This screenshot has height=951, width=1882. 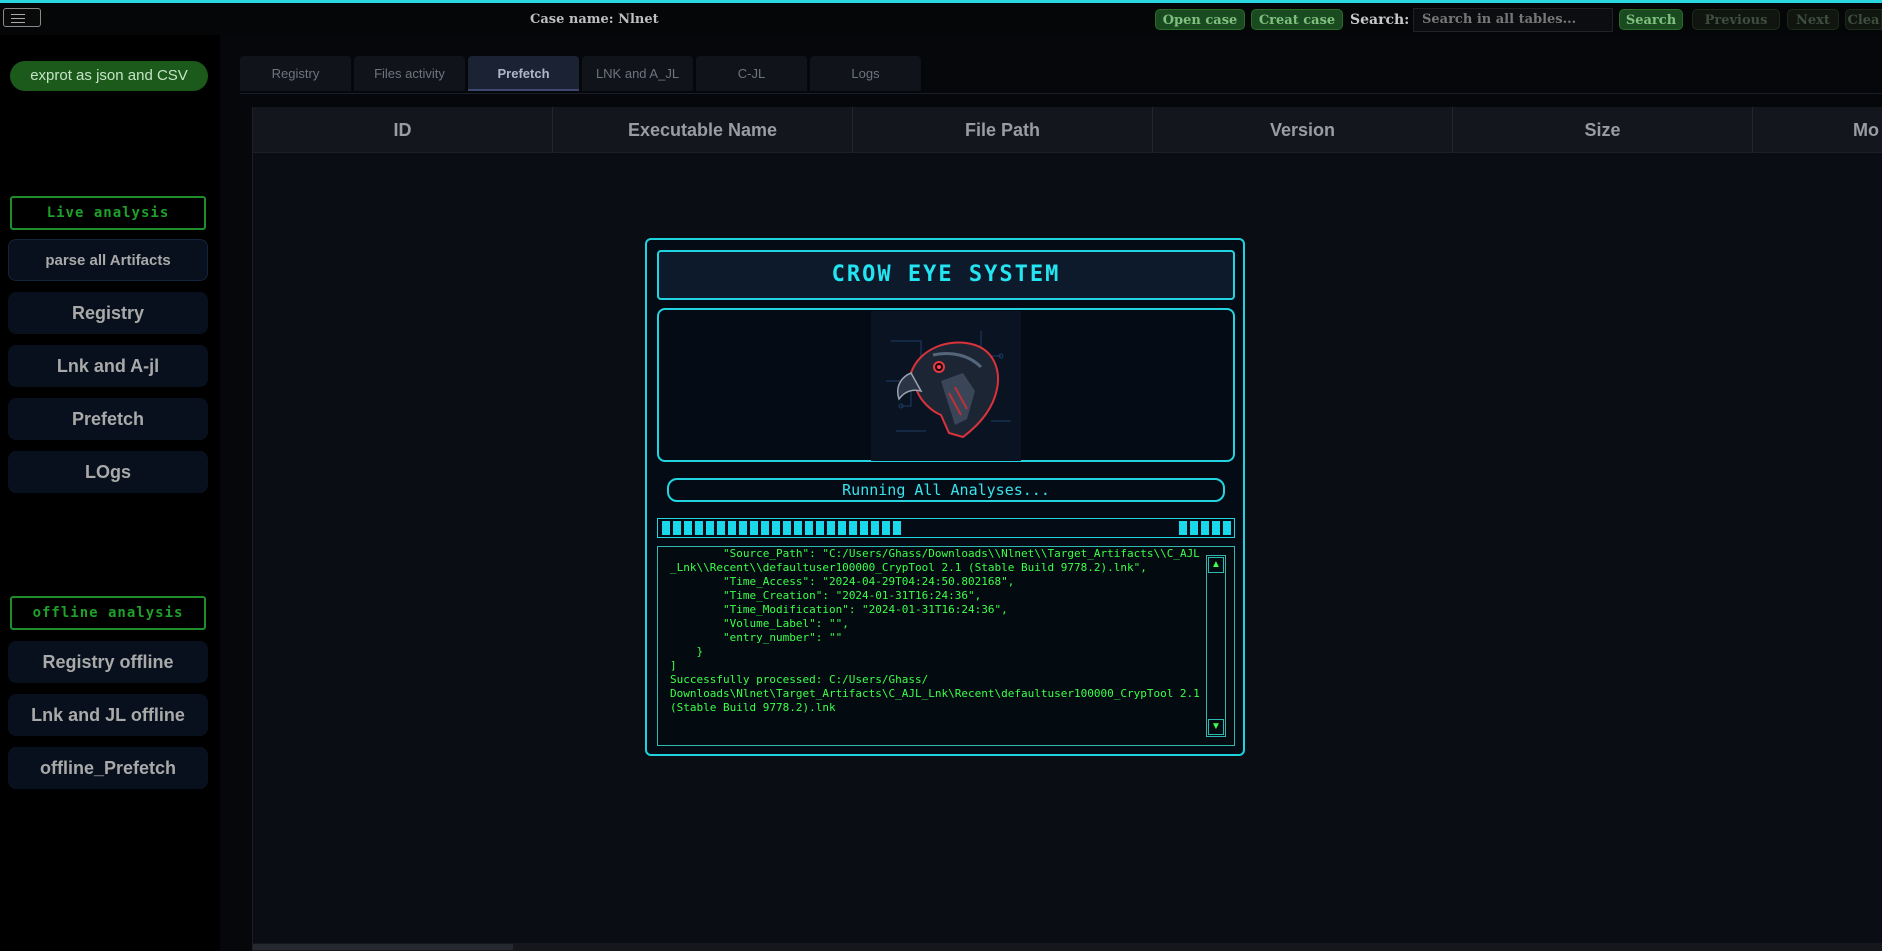 What do you see at coordinates (108, 260) in the screenshot?
I see `parse-all-artifacts-button: parse all Artifacts` at bounding box center [108, 260].